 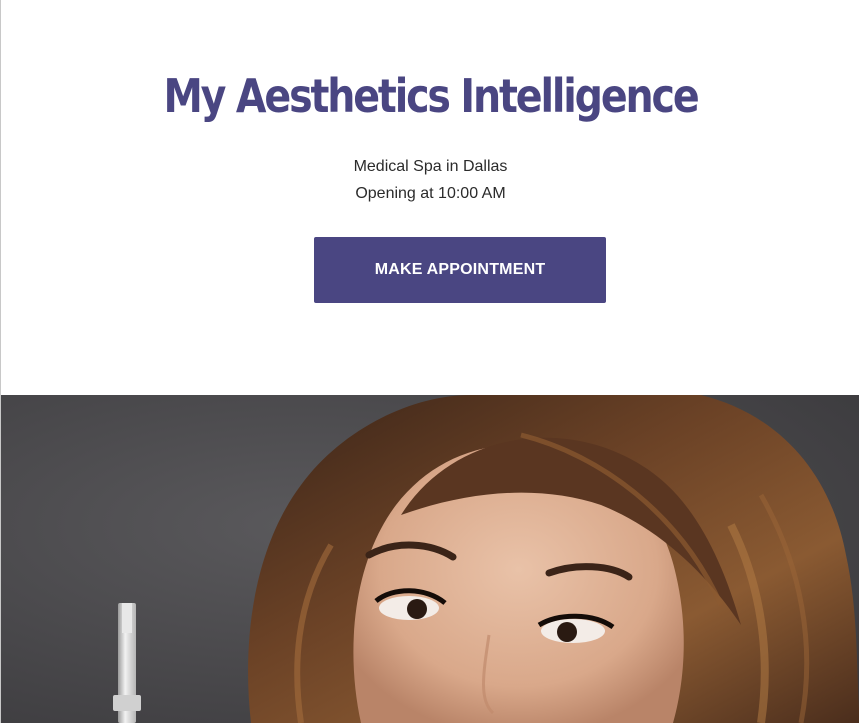 I want to click on business-category: Medical Spa in Dallas, so click(x=430, y=166).